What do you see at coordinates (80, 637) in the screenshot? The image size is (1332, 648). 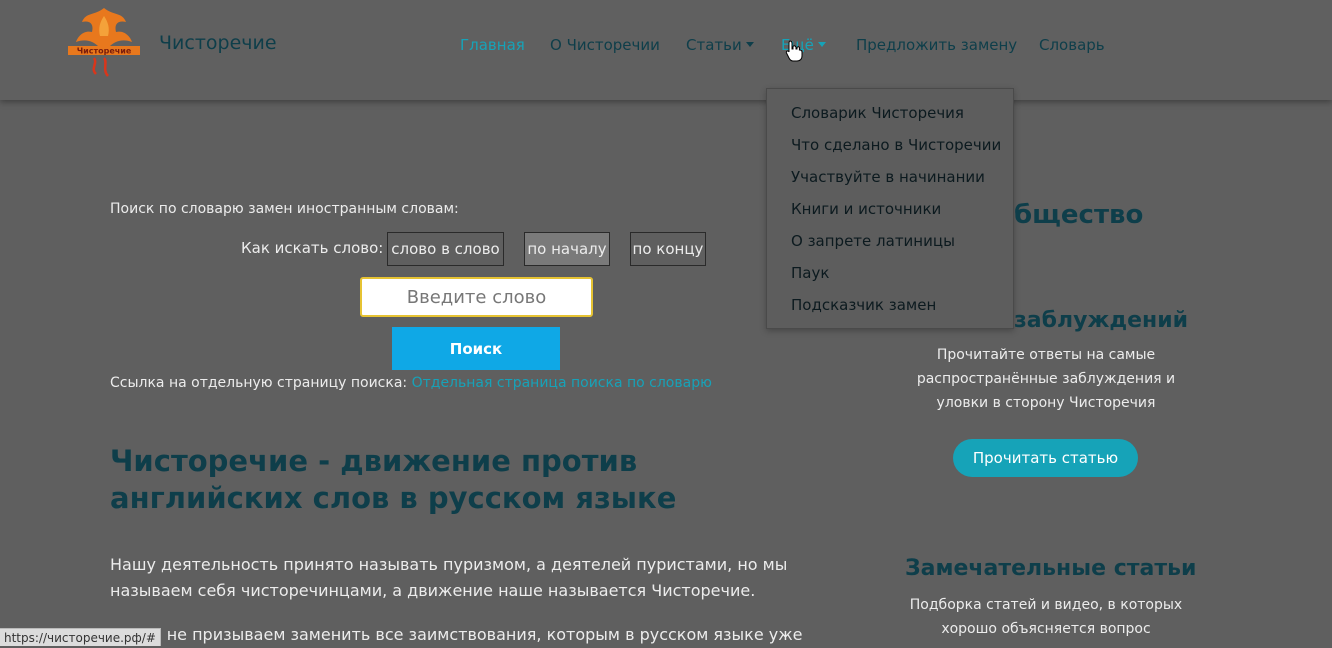 I see `status-bar-url: https://чисторечие.рф/#` at bounding box center [80, 637].